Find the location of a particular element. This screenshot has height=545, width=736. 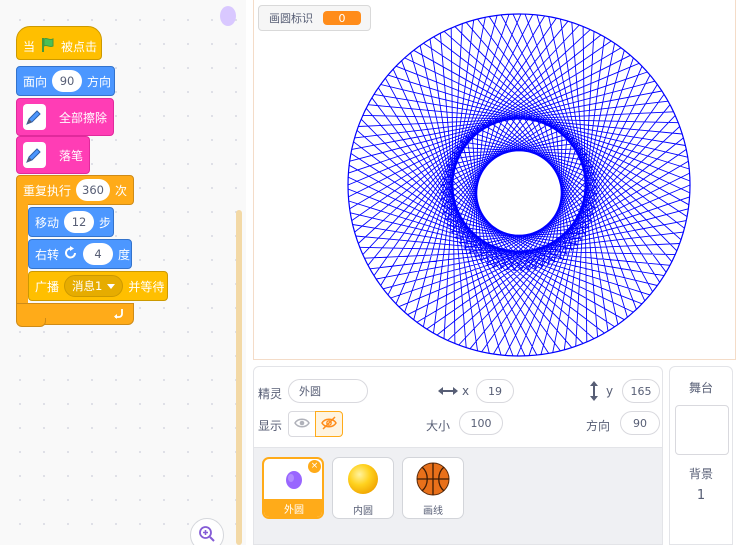

zoom-in-button is located at coordinates (207, 531).